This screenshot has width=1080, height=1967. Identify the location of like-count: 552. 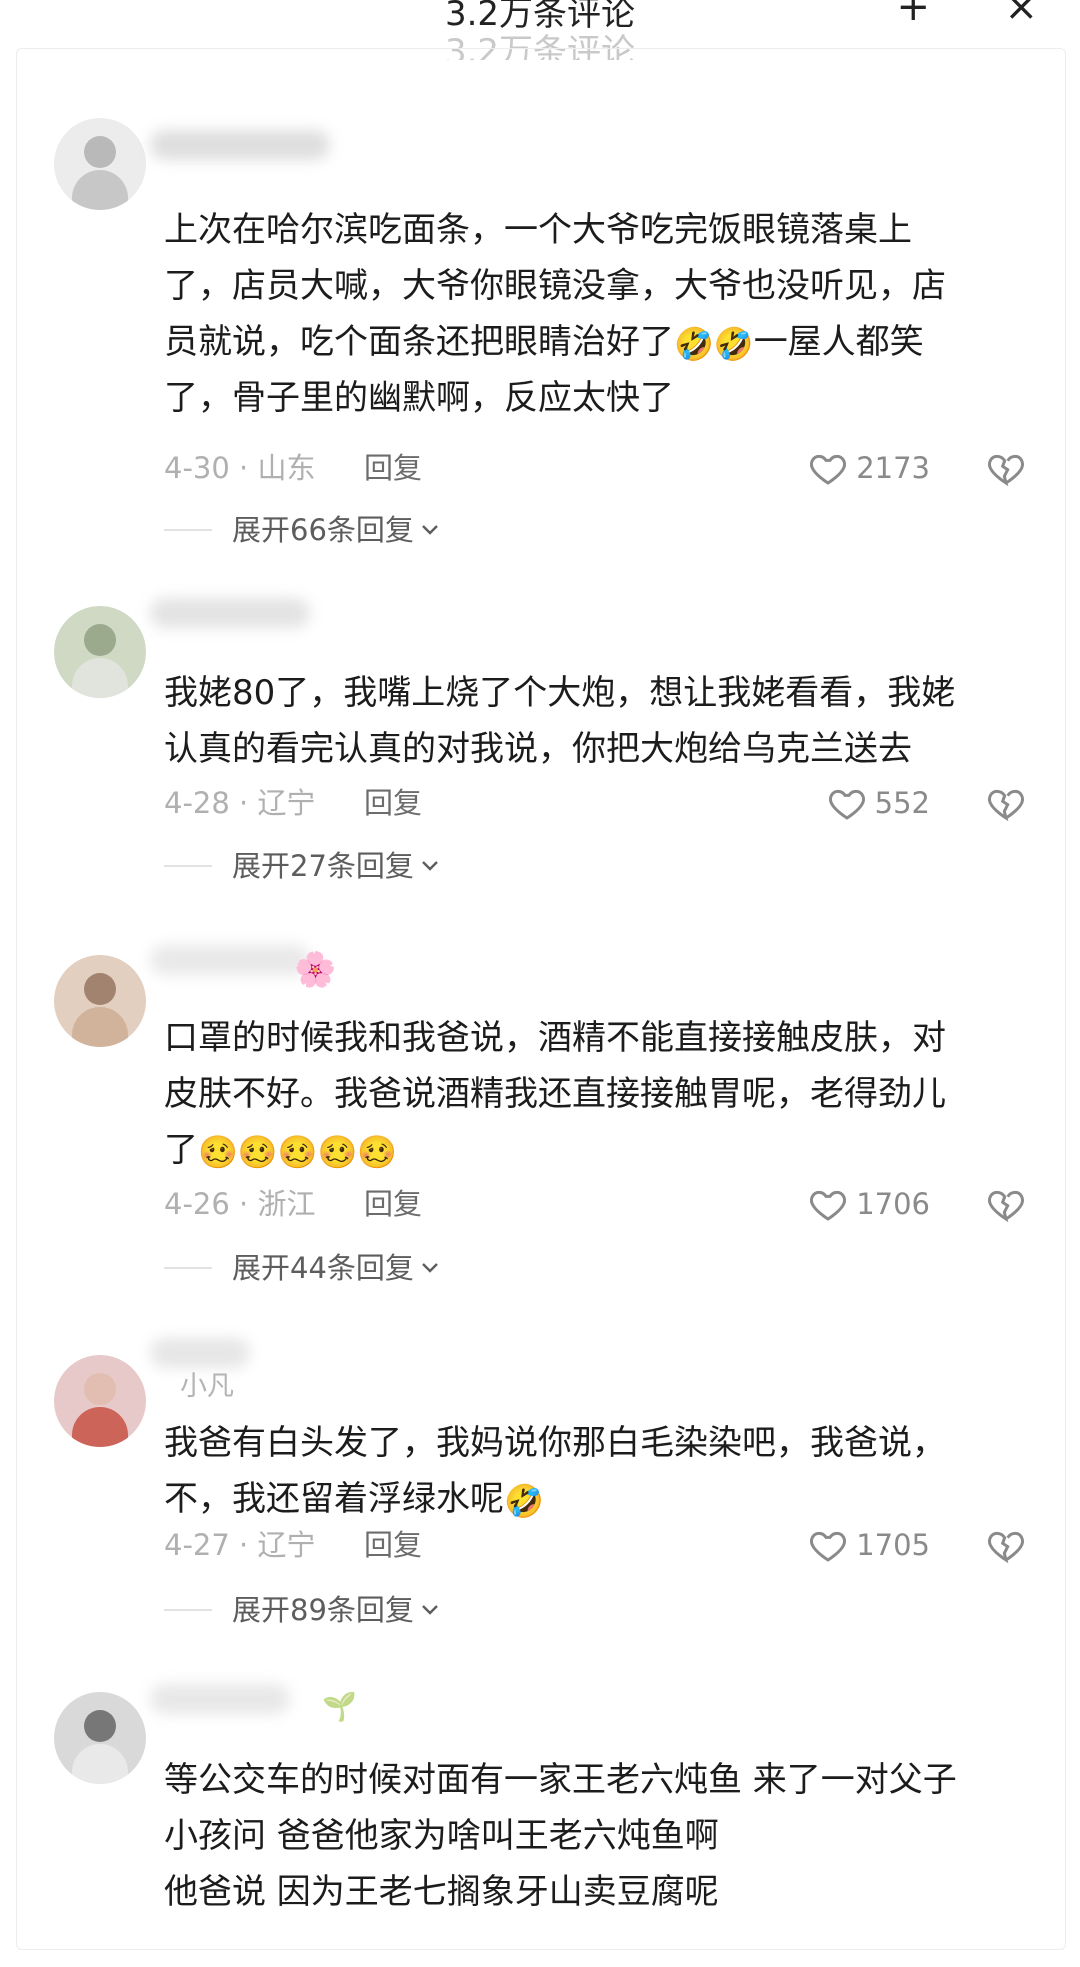
(902, 803).